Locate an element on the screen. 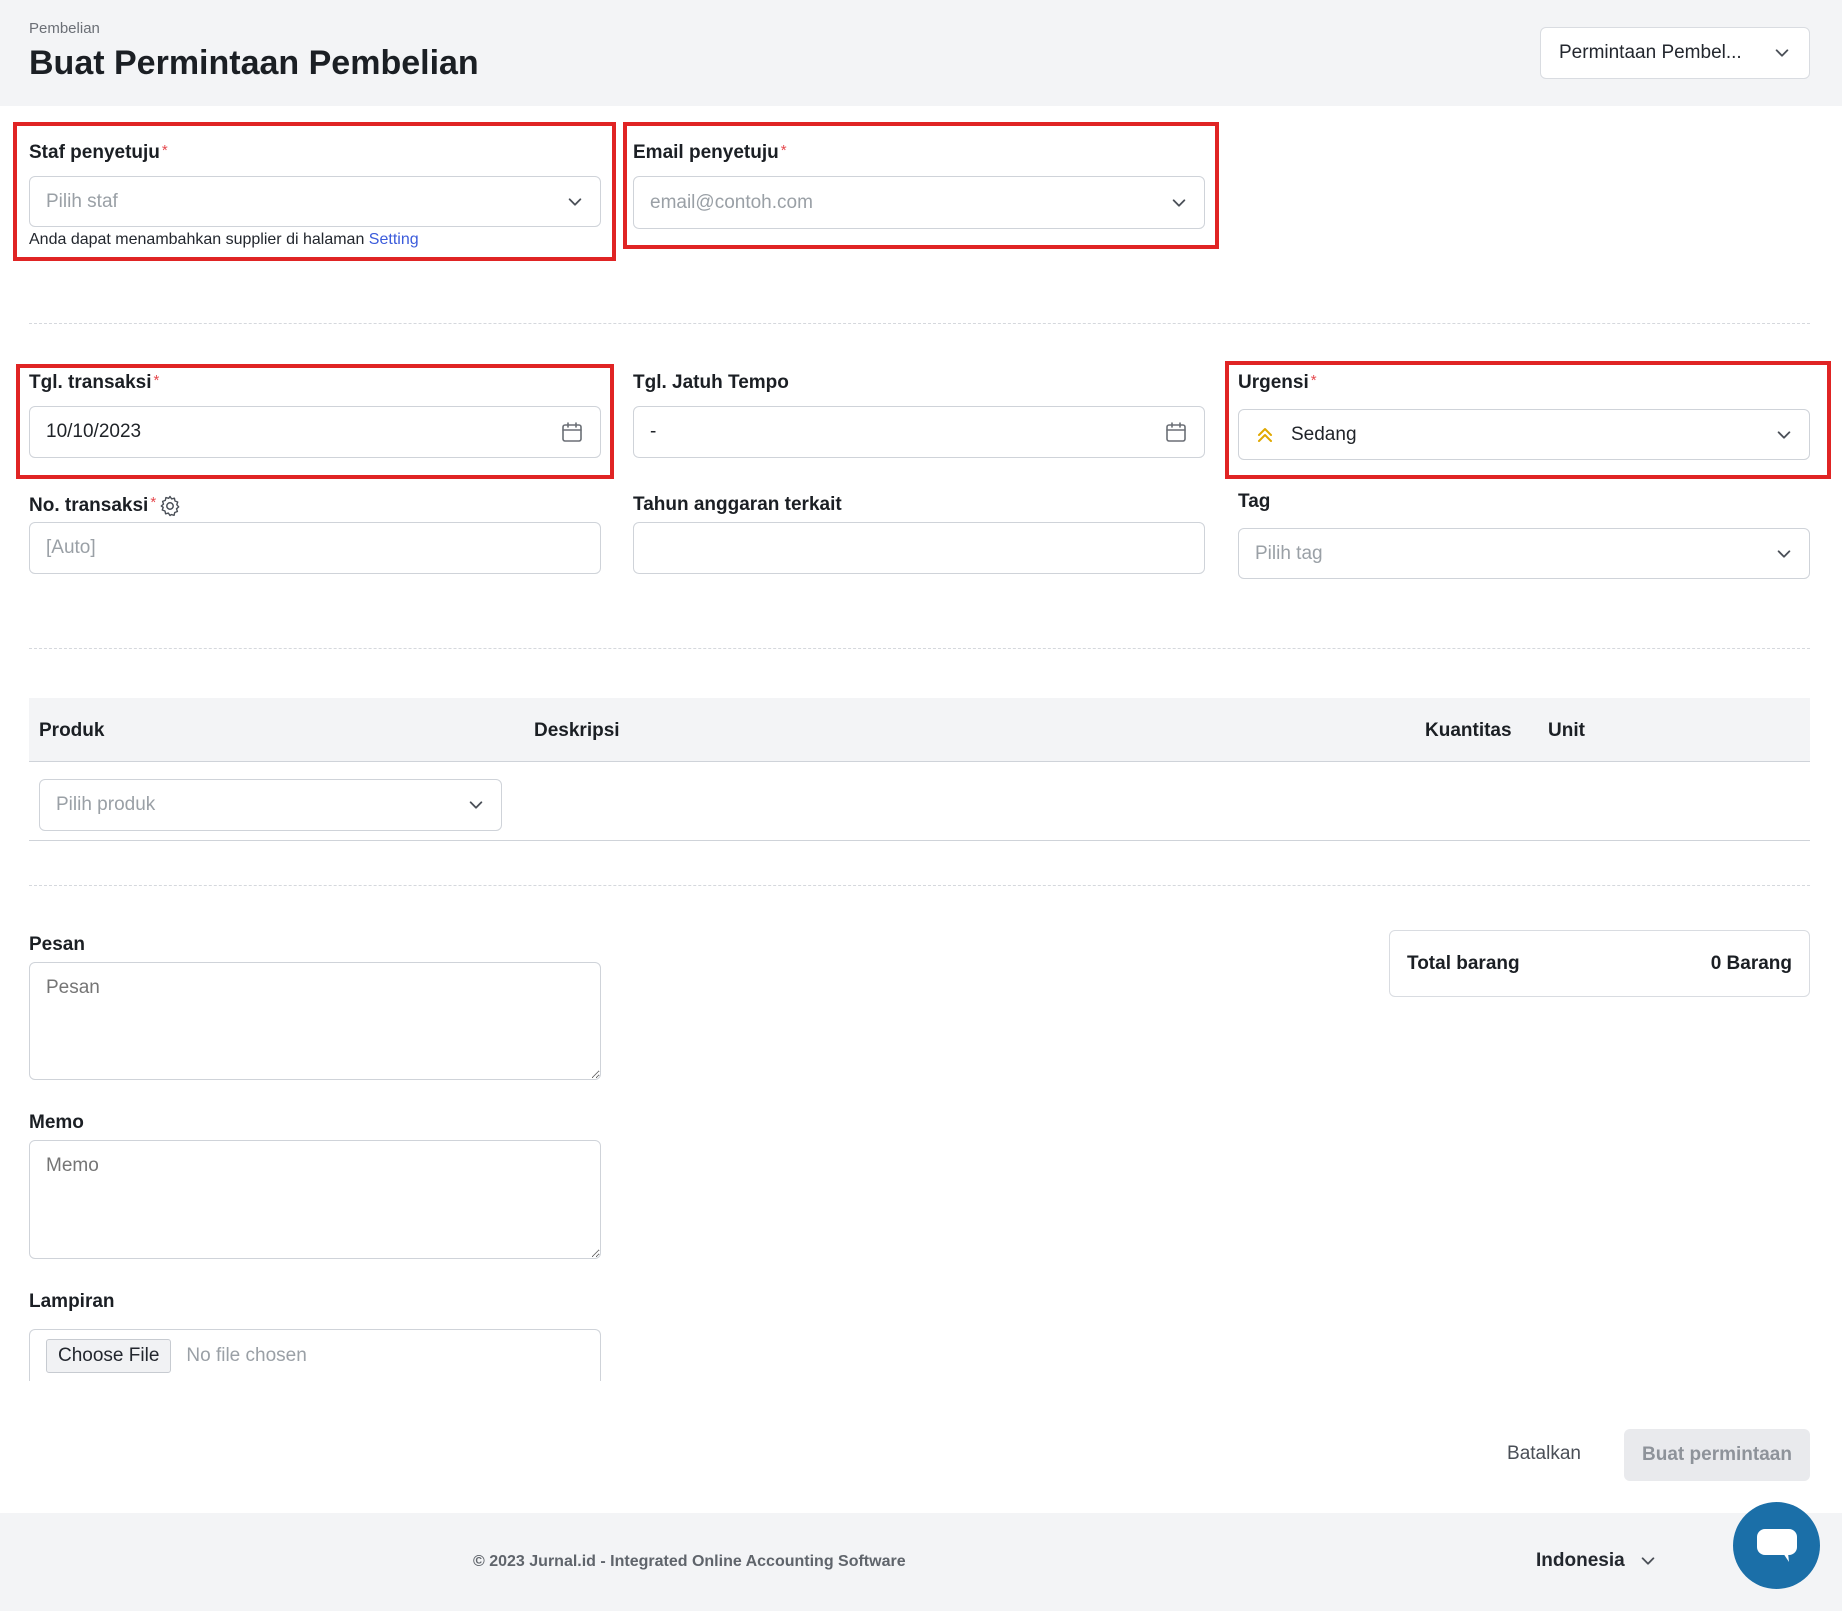 Image resolution: width=1842 pixels, height=1611 pixels. language-select: Indonesia is located at coordinates (1596, 1561).